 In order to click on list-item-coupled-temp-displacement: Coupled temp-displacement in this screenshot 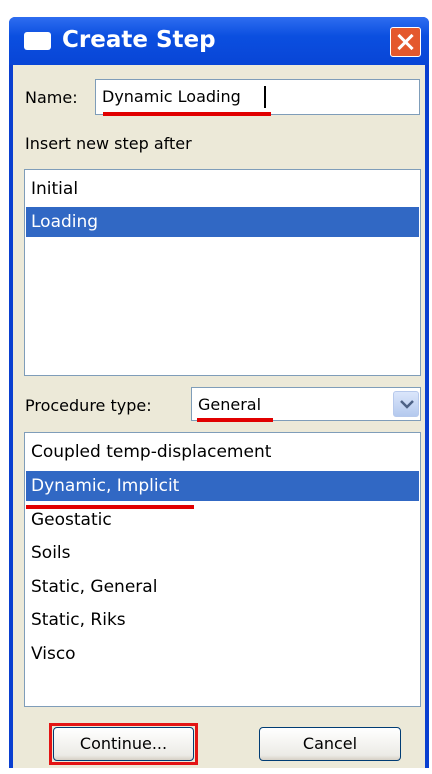, I will do `click(222, 452)`.